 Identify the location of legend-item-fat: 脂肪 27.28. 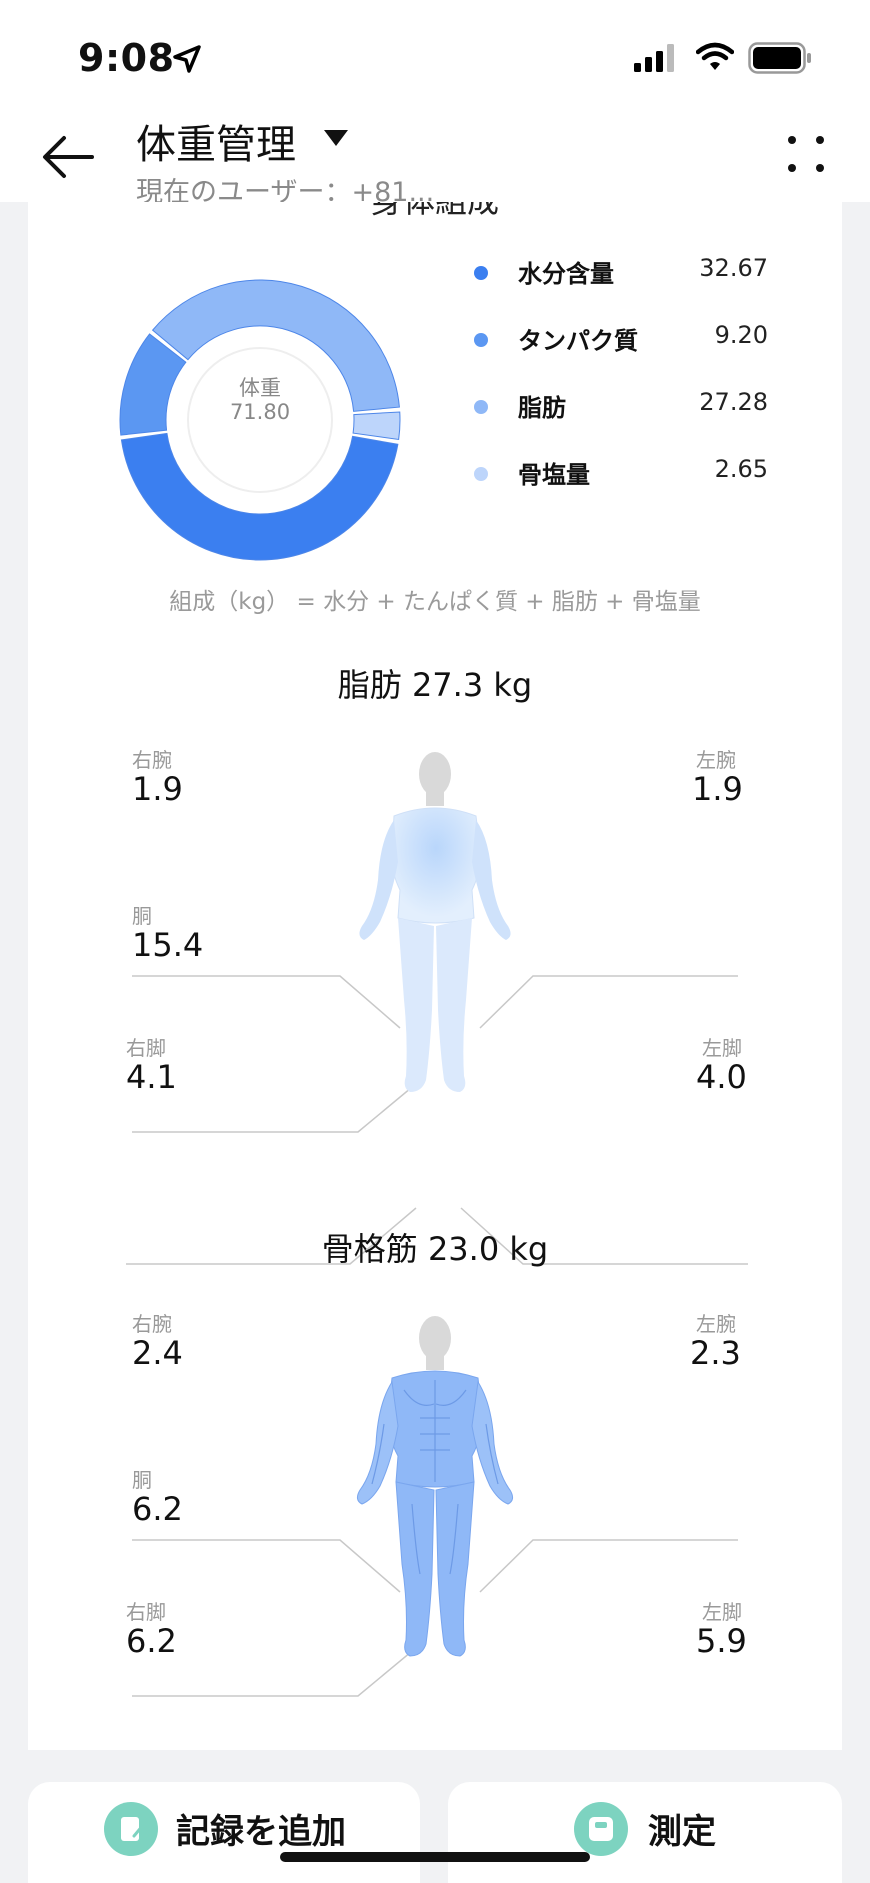
(603, 406).